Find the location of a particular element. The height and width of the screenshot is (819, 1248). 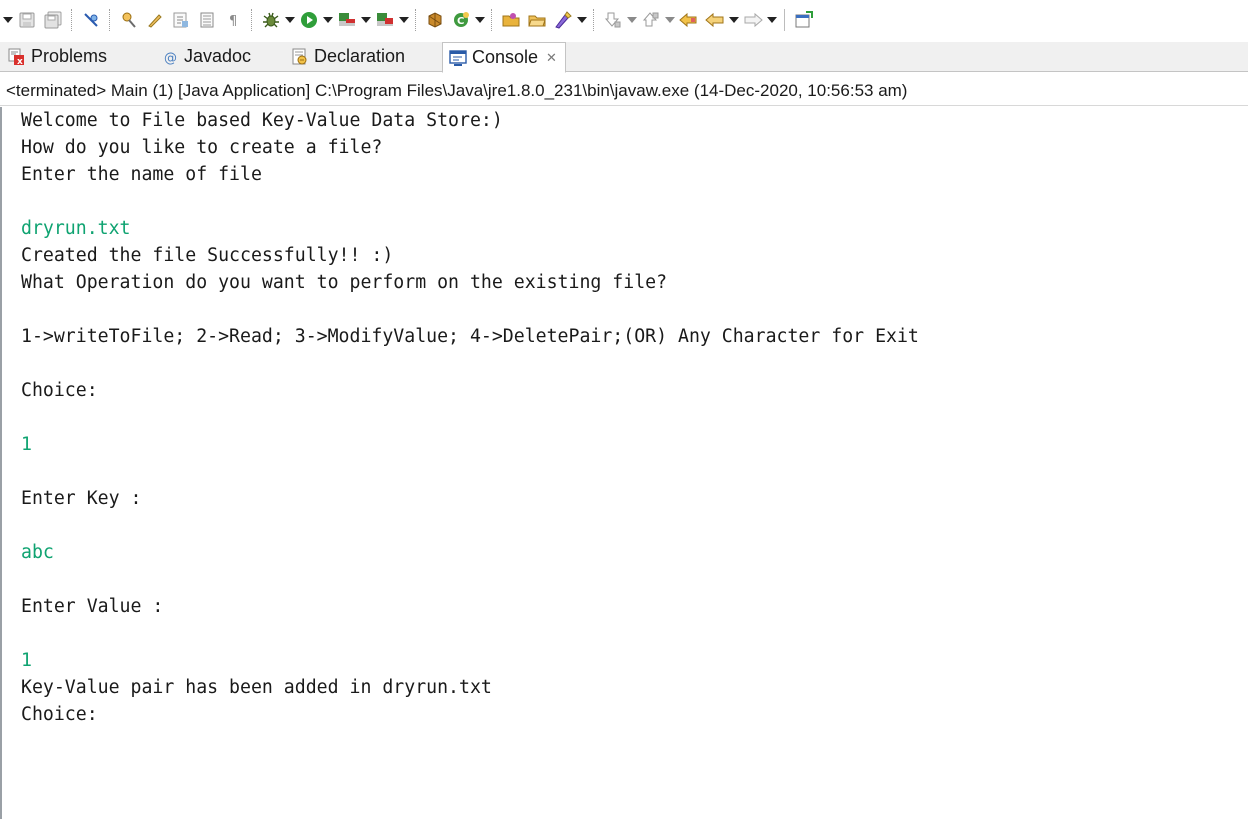

back-dropdown is located at coordinates (734, 20).